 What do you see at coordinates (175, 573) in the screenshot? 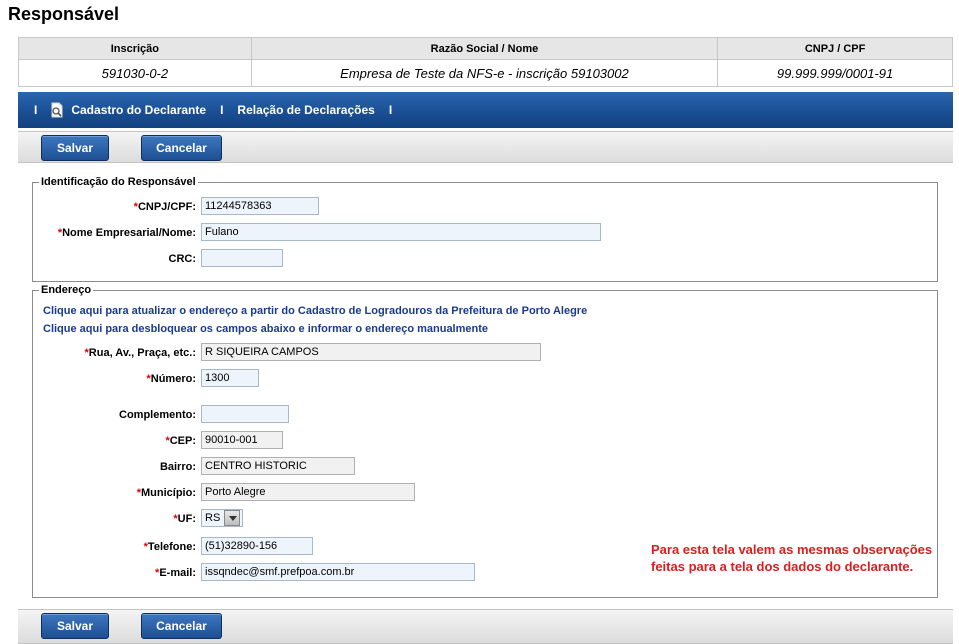
I see `email-label: *E-mail:` at bounding box center [175, 573].